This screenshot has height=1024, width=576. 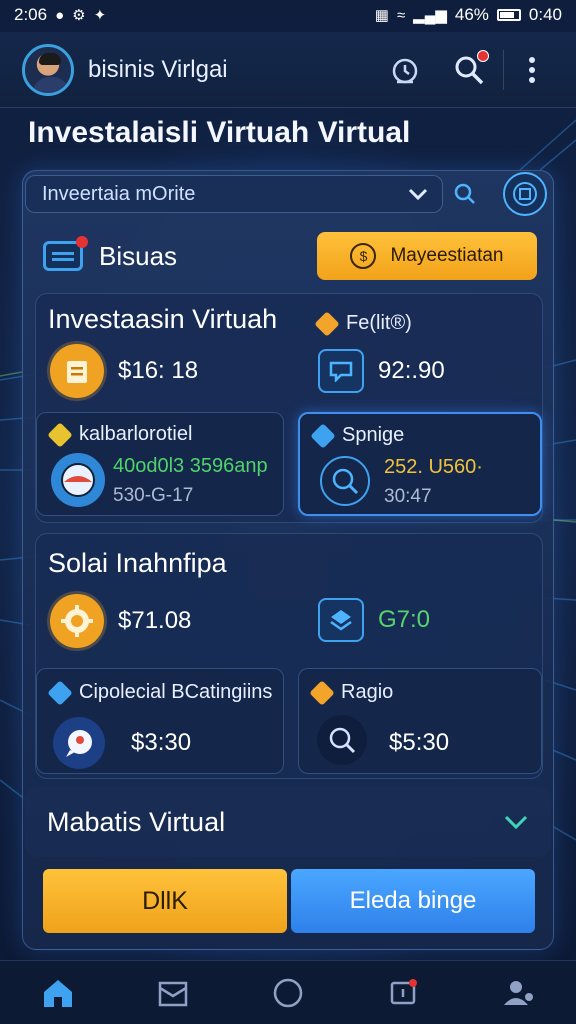 I want to click on nav-home, so click(x=58, y=993).